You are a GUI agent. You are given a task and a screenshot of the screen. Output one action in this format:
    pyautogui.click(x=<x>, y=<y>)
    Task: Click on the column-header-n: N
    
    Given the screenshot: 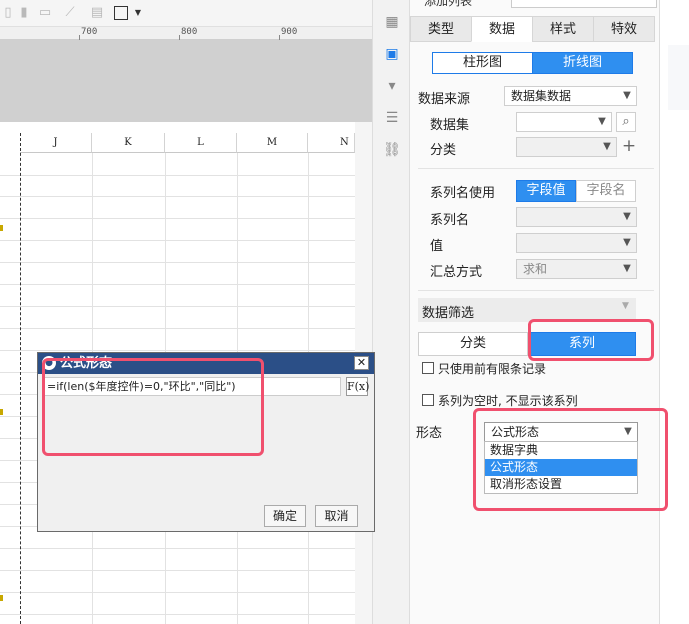 What is the action you would take?
    pyautogui.click(x=331, y=143)
    